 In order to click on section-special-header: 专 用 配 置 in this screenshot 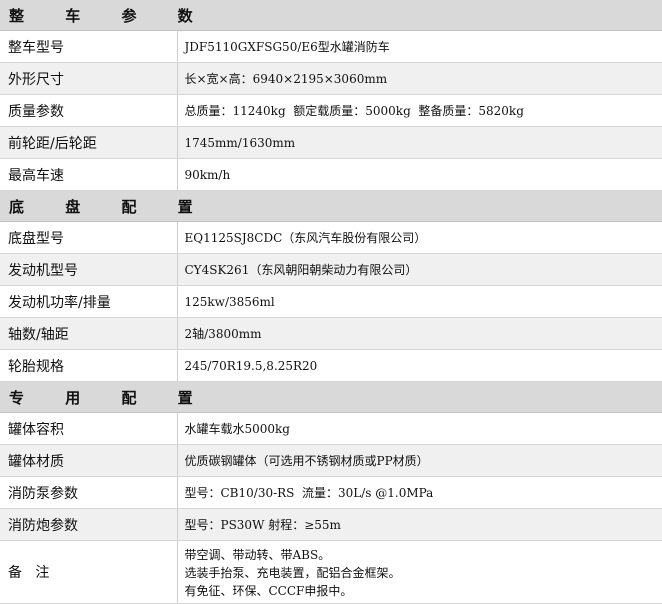, I will do `click(331, 397)`.